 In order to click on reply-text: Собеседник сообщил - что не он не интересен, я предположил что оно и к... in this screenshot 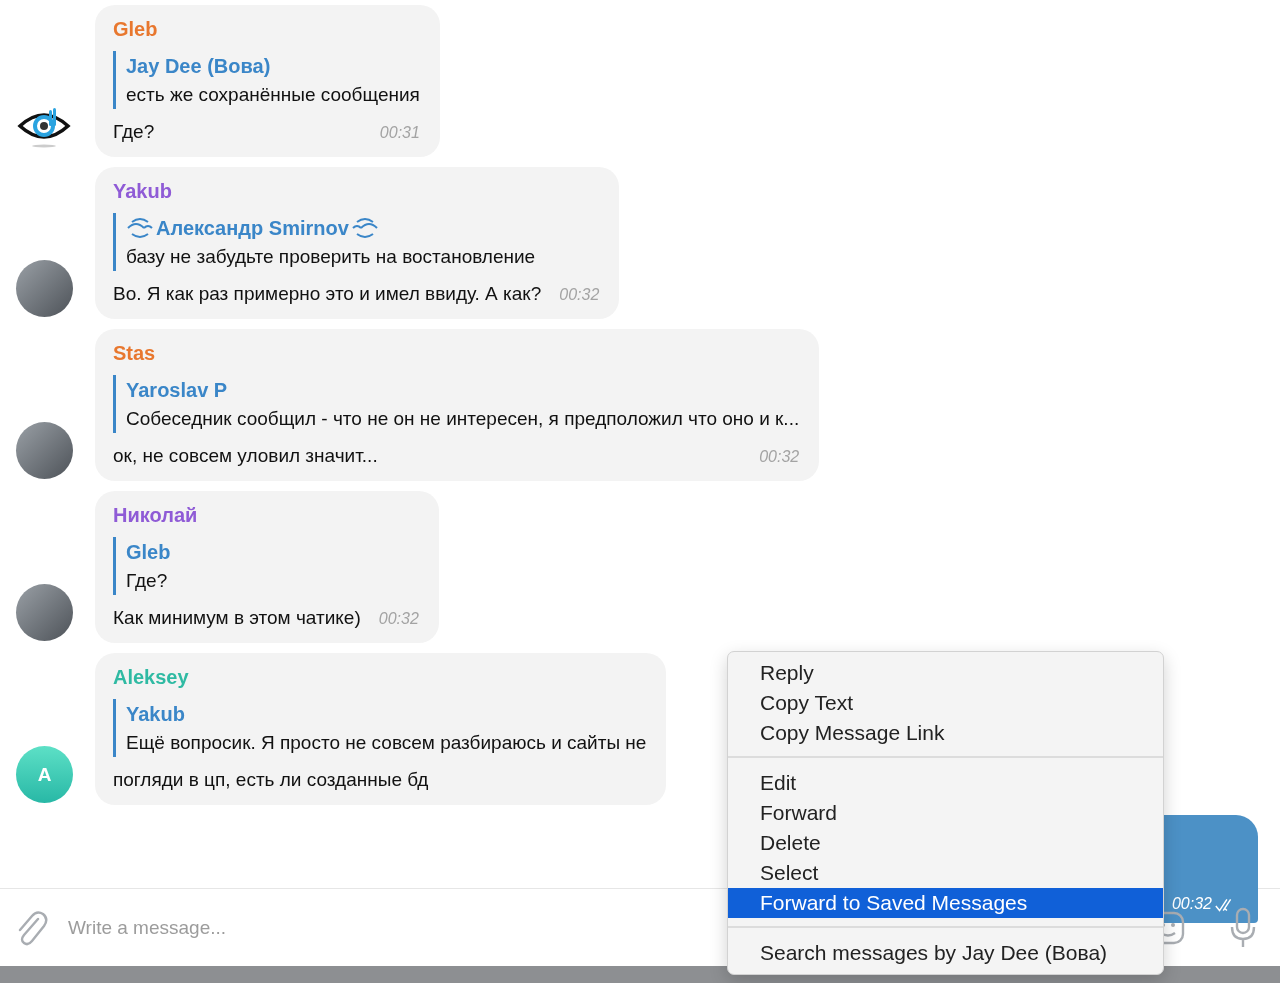, I will do `click(463, 419)`.